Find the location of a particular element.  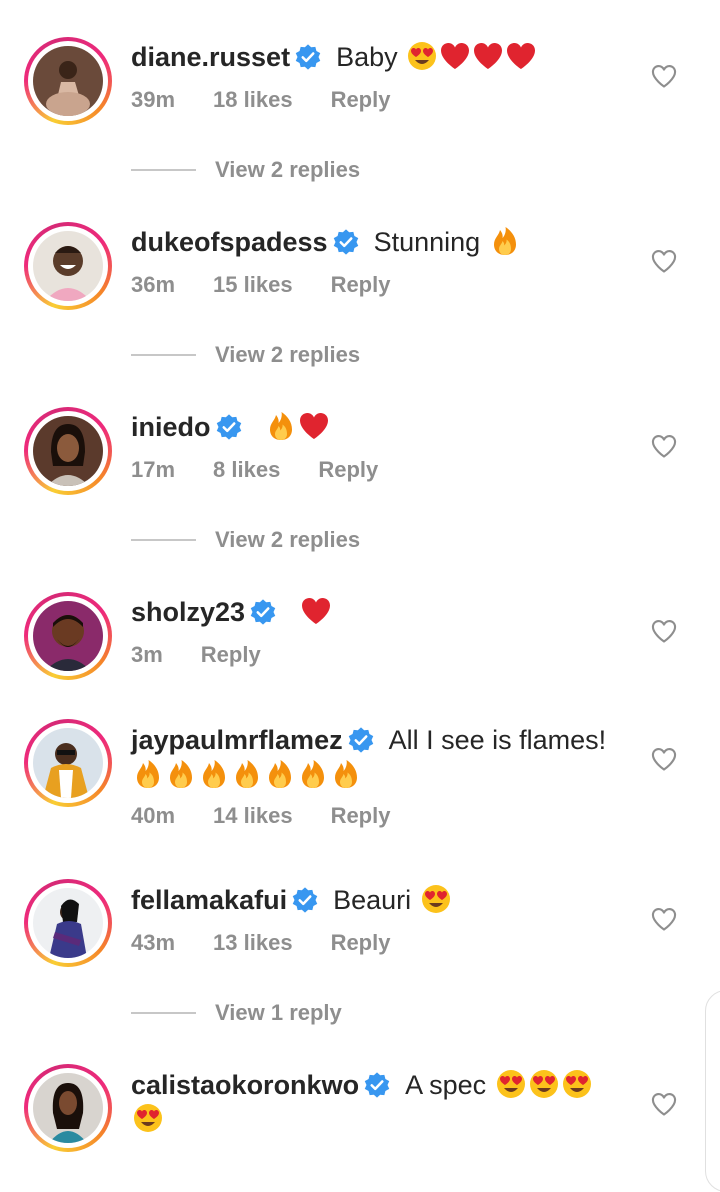

comment-time: 3m is located at coordinates (147, 654).